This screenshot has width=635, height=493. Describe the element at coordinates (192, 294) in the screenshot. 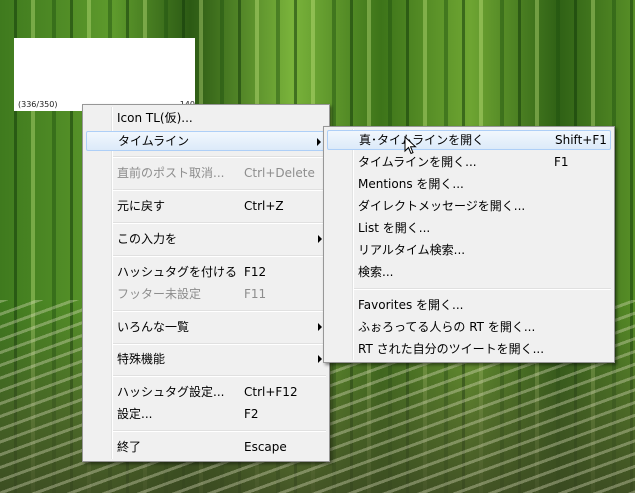

I see `menu-item-footer-unset: フッター未設定 F11` at that location.